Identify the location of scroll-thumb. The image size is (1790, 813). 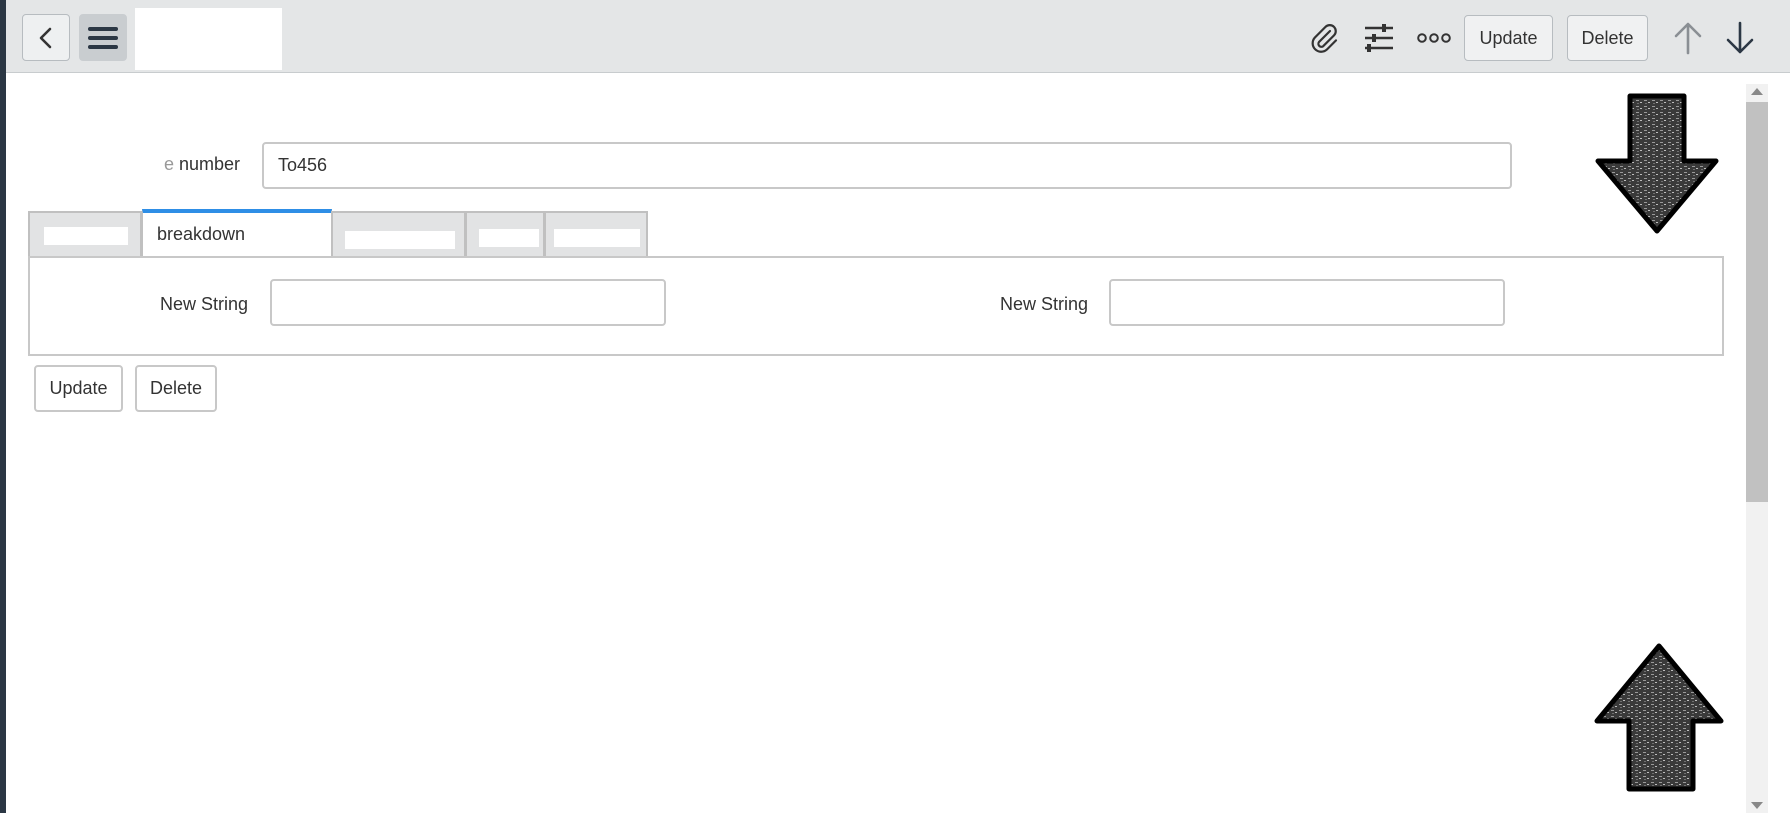
(1757, 302).